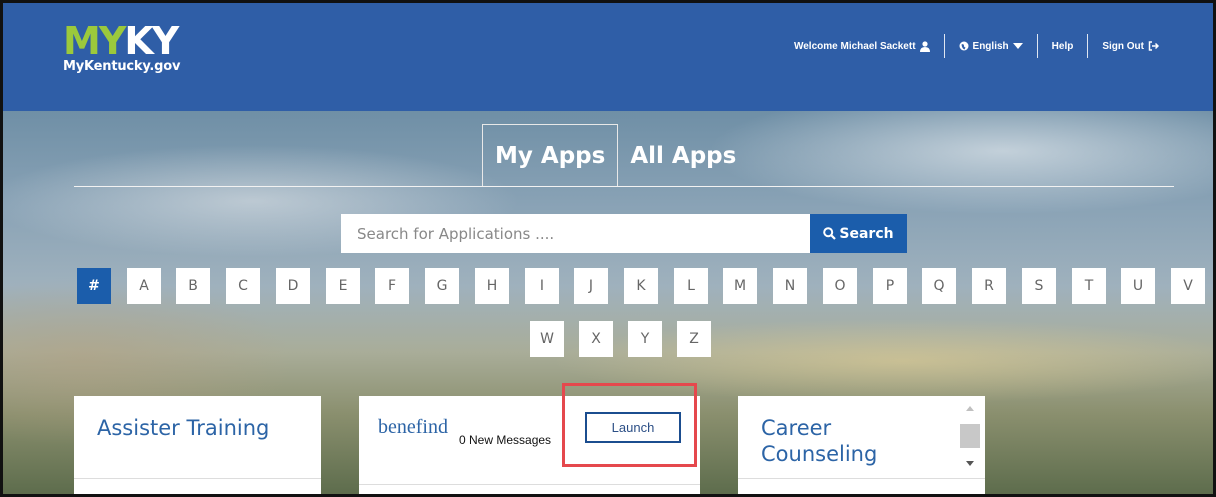 Image resolution: width=1216 pixels, height=497 pixels. I want to click on letter-filter-b: B, so click(193, 286).